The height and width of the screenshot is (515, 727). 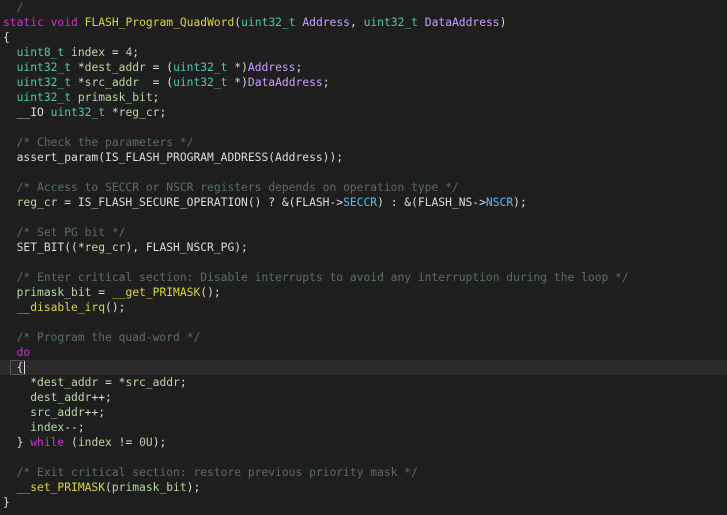 What do you see at coordinates (139, 112) in the screenshot?
I see `code-token: reg_cr` at bounding box center [139, 112].